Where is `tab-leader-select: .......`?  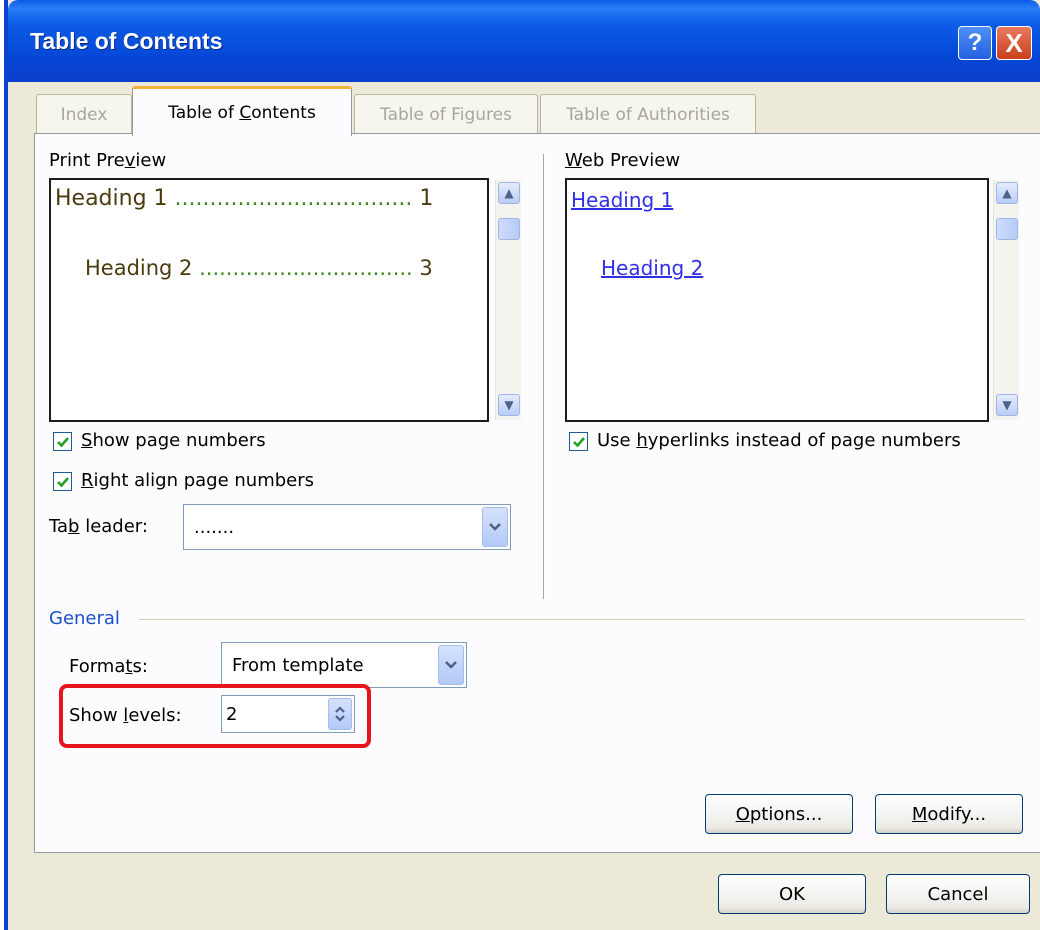 tab-leader-select: ....... is located at coordinates (347, 527).